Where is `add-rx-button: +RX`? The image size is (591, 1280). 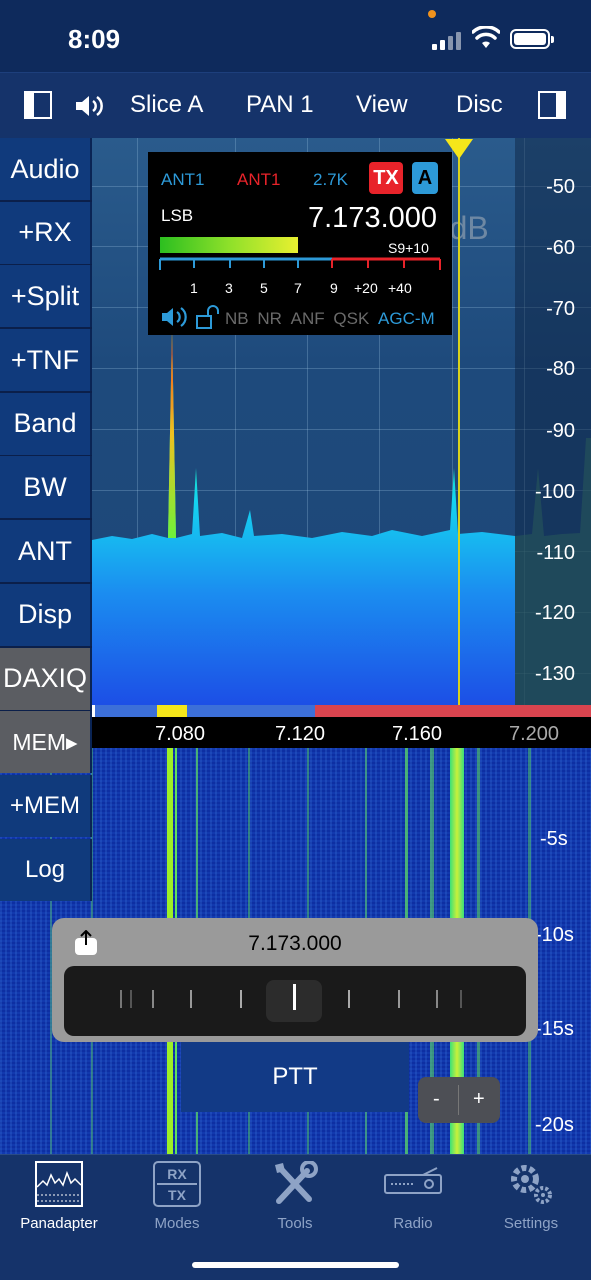
add-rx-button: +RX is located at coordinates (46, 232).